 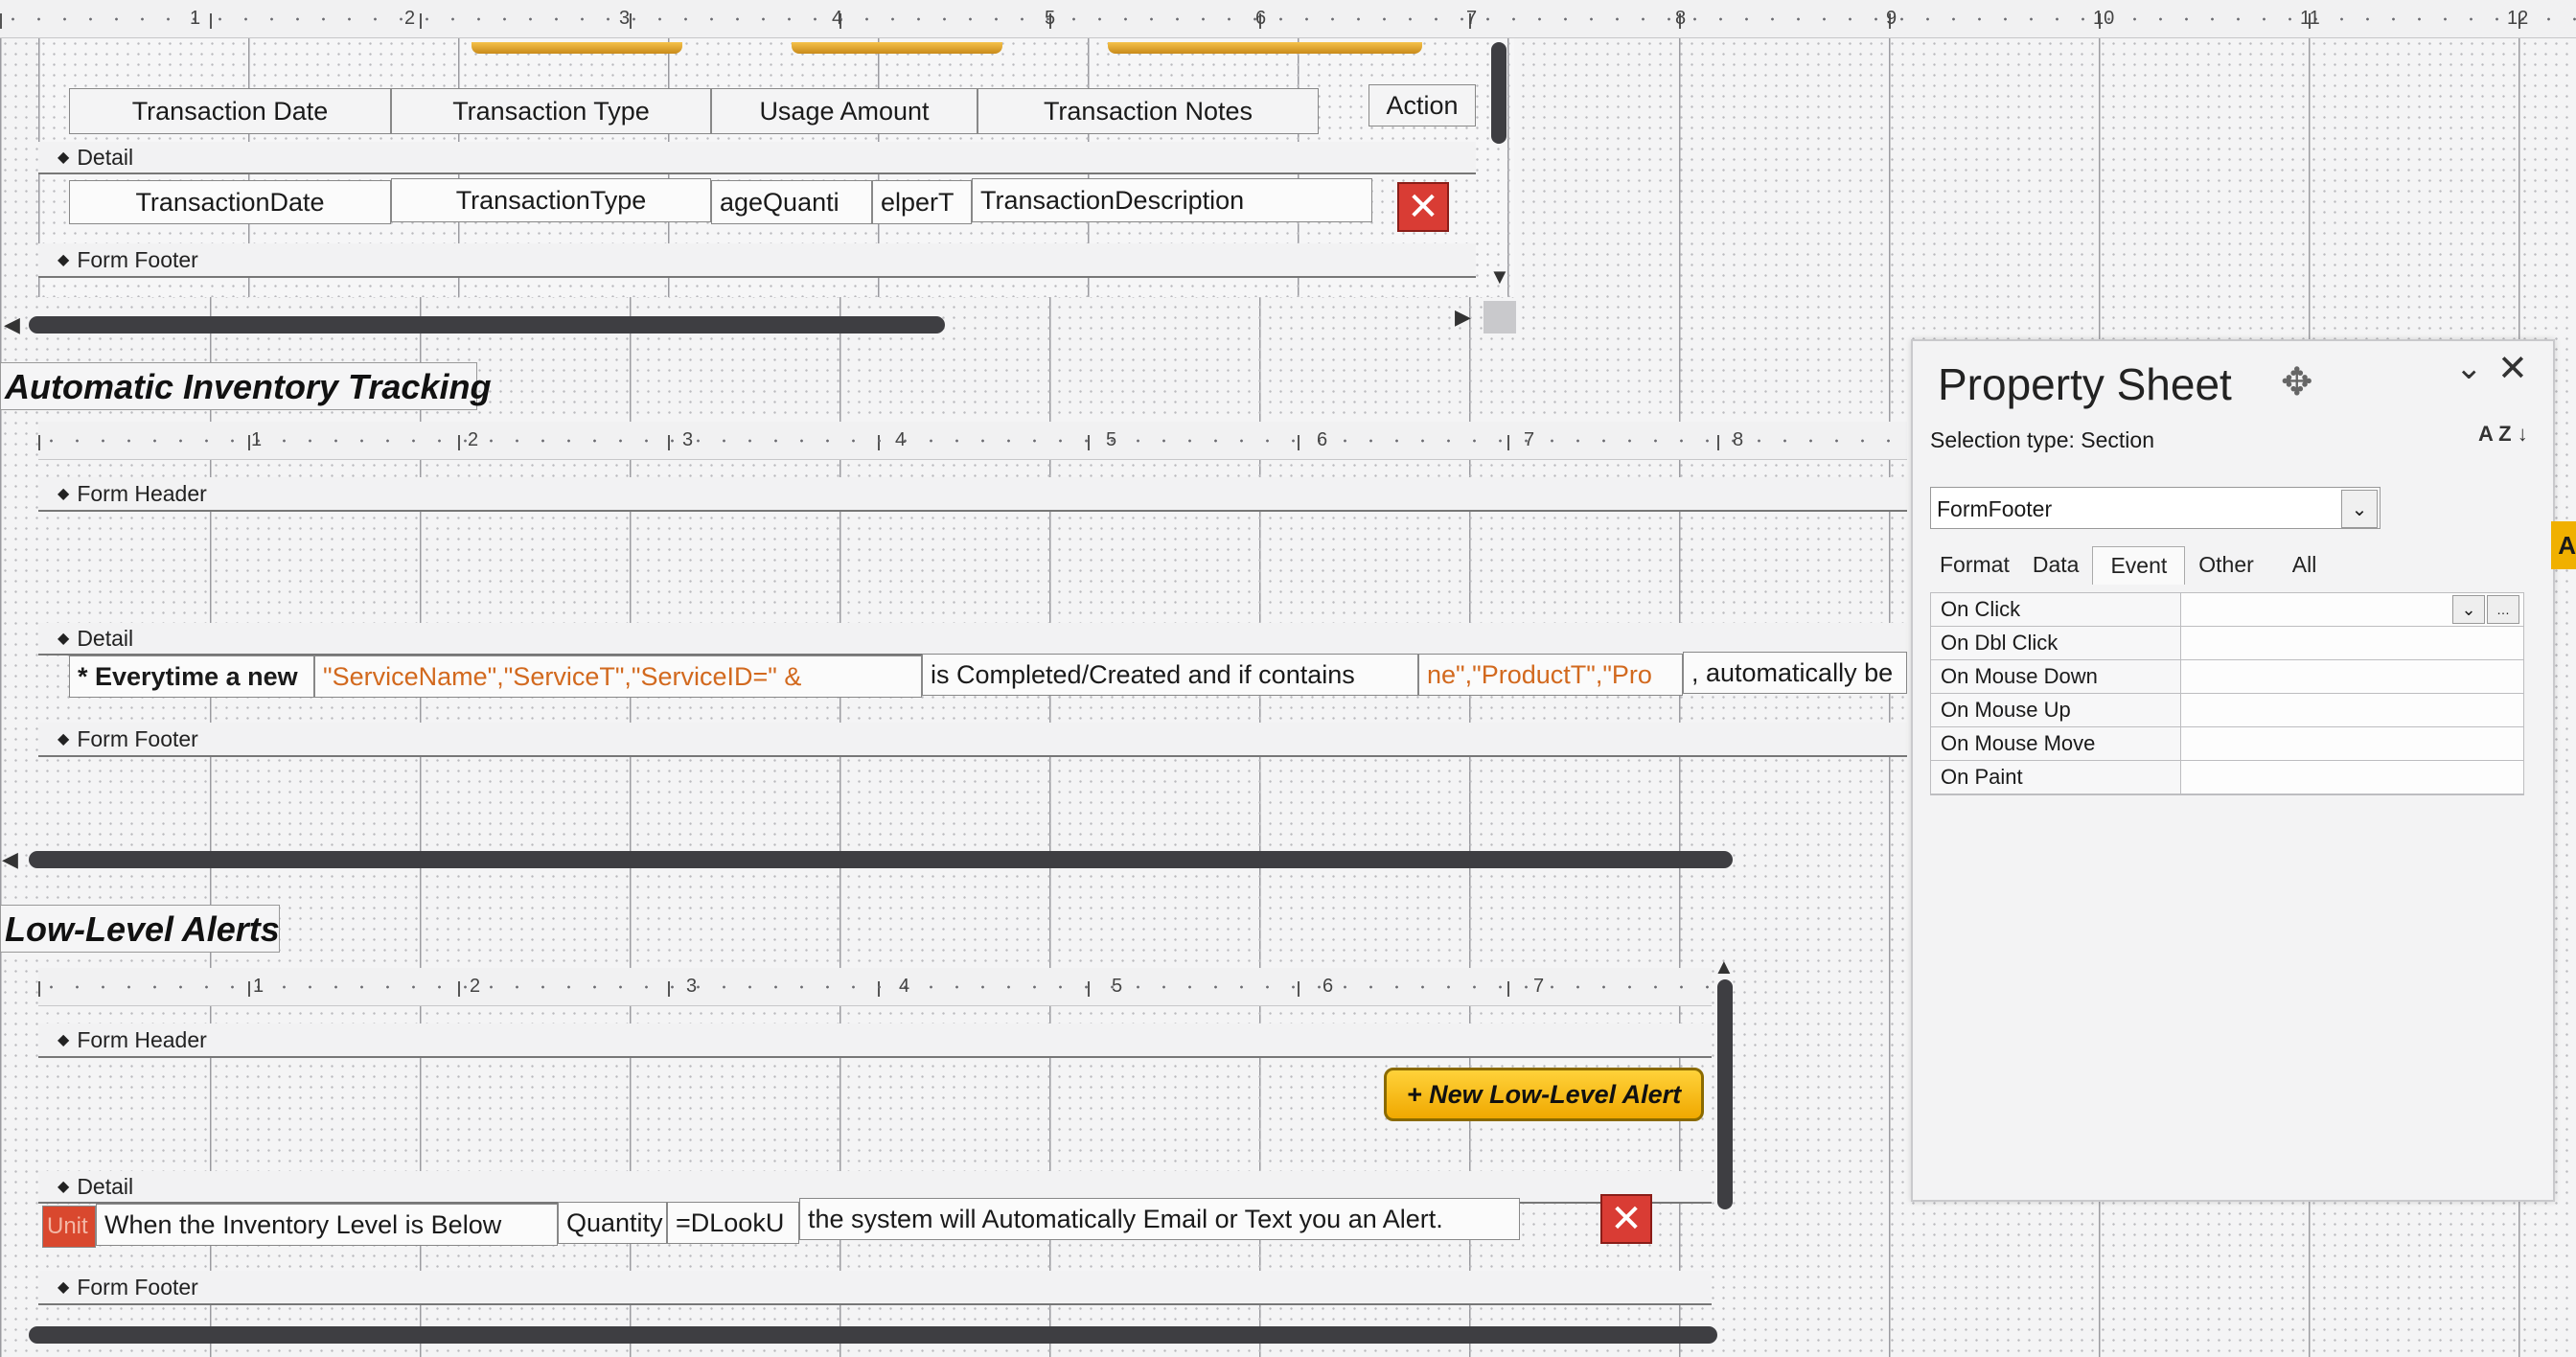 What do you see at coordinates (230, 111) in the screenshot?
I see `header-label-transaction-date: Transaction Date` at bounding box center [230, 111].